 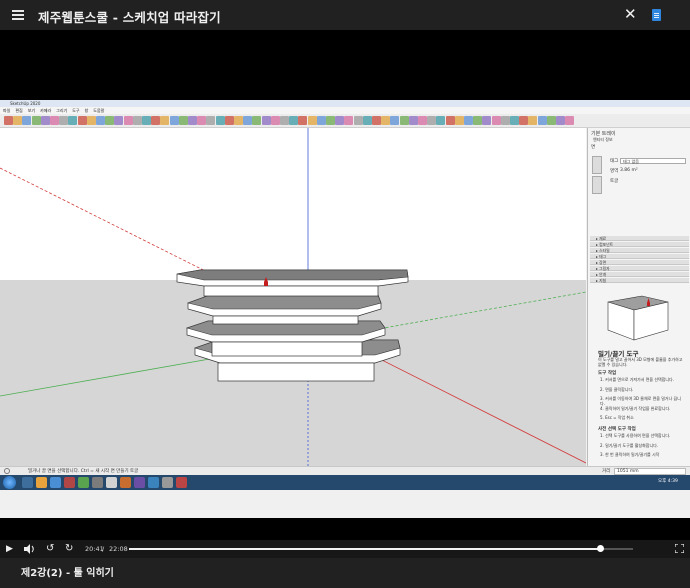 What do you see at coordinates (650, 471) in the screenshot?
I see `measurements-box: 1051 mm` at bounding box center [650, 471].